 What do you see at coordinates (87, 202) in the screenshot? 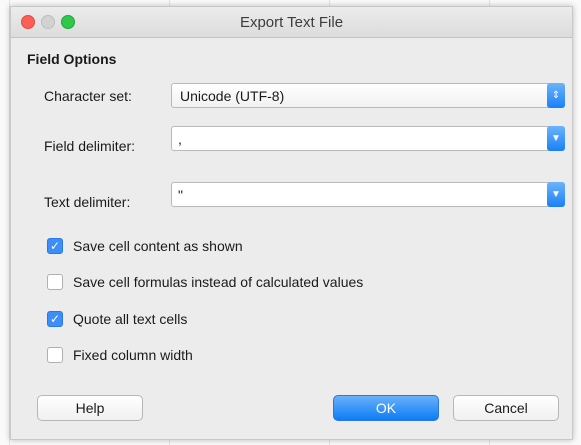
I see `text-delimiter-label: Text delimiter:` at bounding box center [87, 202].